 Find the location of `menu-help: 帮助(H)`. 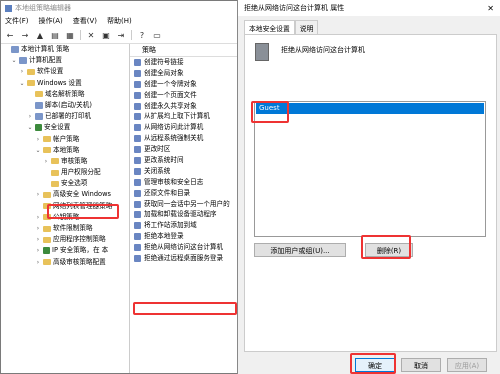

menu-help: 帮助(H) is located at coordinates (119, 21).